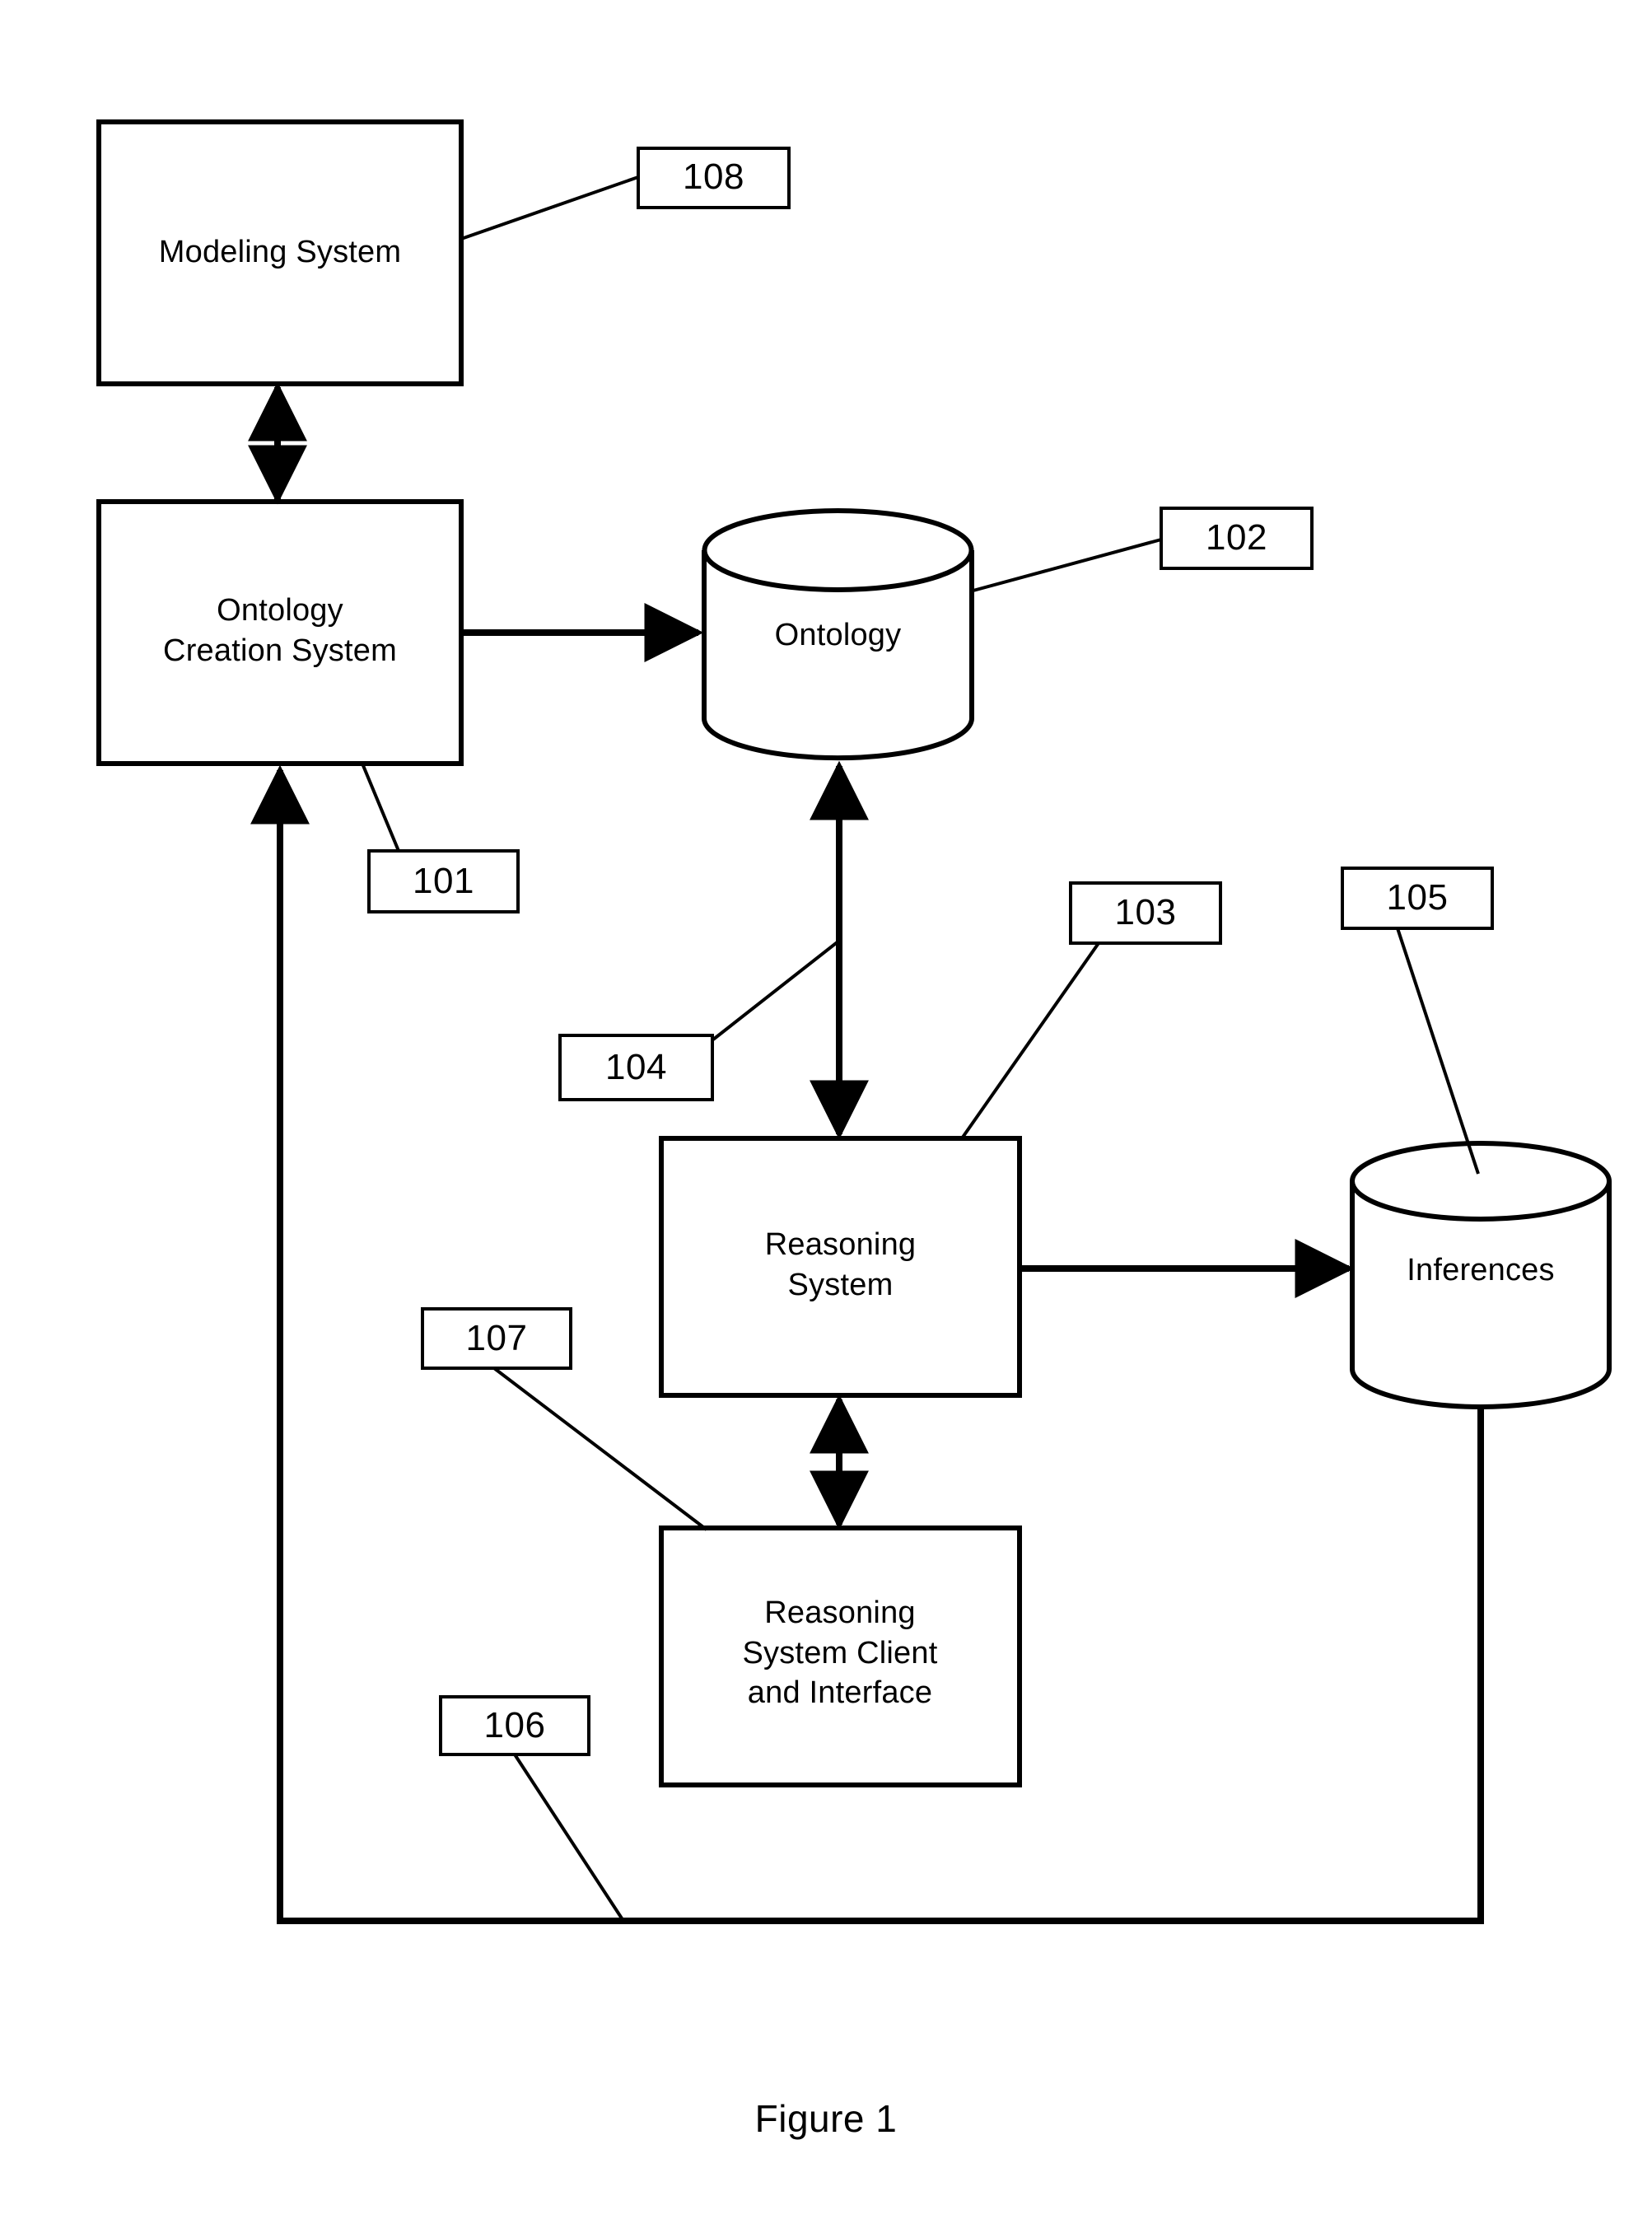 Image resolution: width=1652 pixels, height=2224 pixels. What do you see at coordinates (713, 177) in the screenshot?
I see `ref-label-108: 108` at bounding box center [713, 177].